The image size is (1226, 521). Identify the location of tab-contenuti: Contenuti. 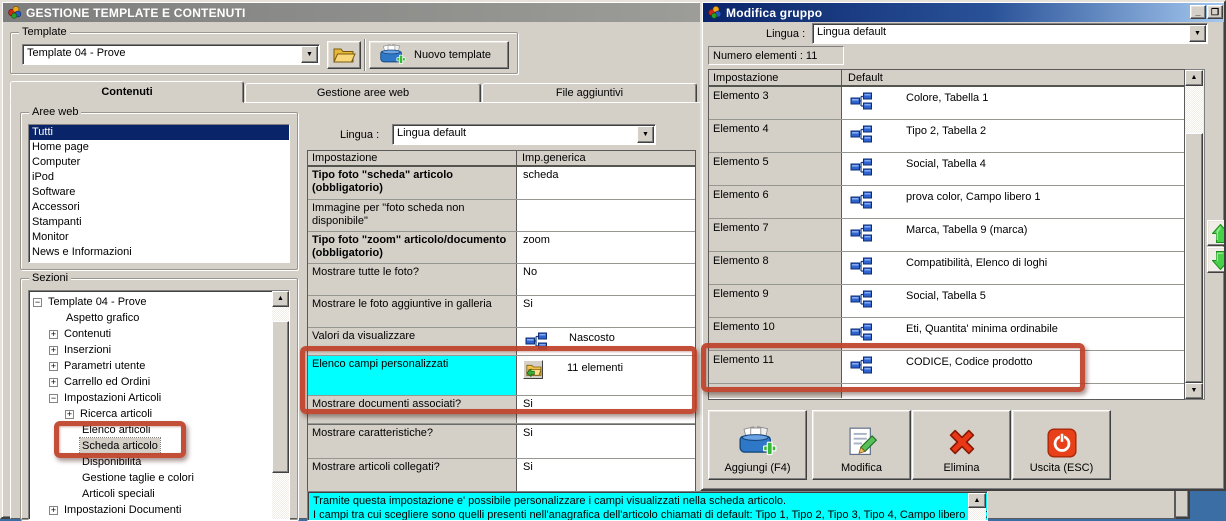
(127, 92).